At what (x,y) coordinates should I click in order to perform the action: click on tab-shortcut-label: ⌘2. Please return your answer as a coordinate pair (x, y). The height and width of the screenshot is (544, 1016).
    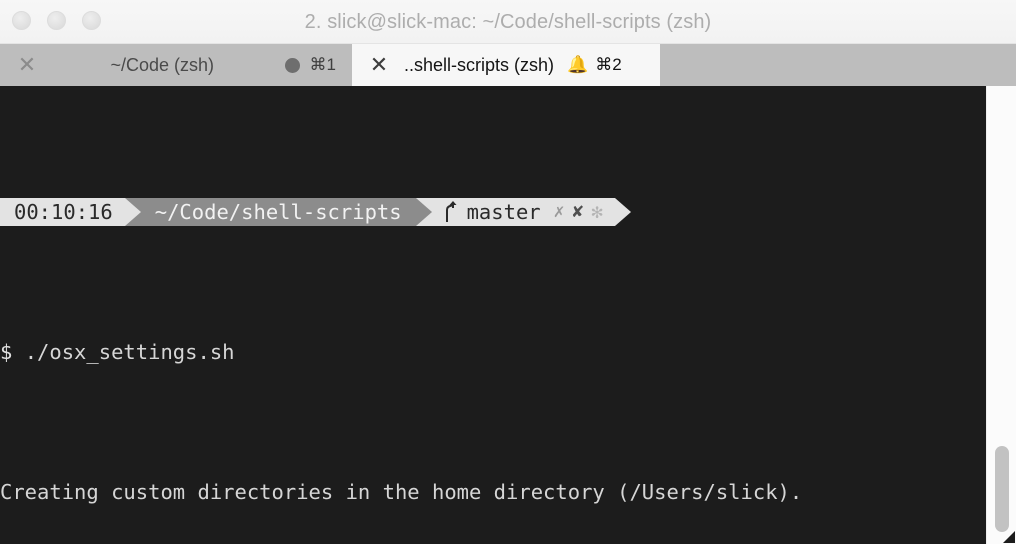
    Looking at the image, I should click on (608, 64).